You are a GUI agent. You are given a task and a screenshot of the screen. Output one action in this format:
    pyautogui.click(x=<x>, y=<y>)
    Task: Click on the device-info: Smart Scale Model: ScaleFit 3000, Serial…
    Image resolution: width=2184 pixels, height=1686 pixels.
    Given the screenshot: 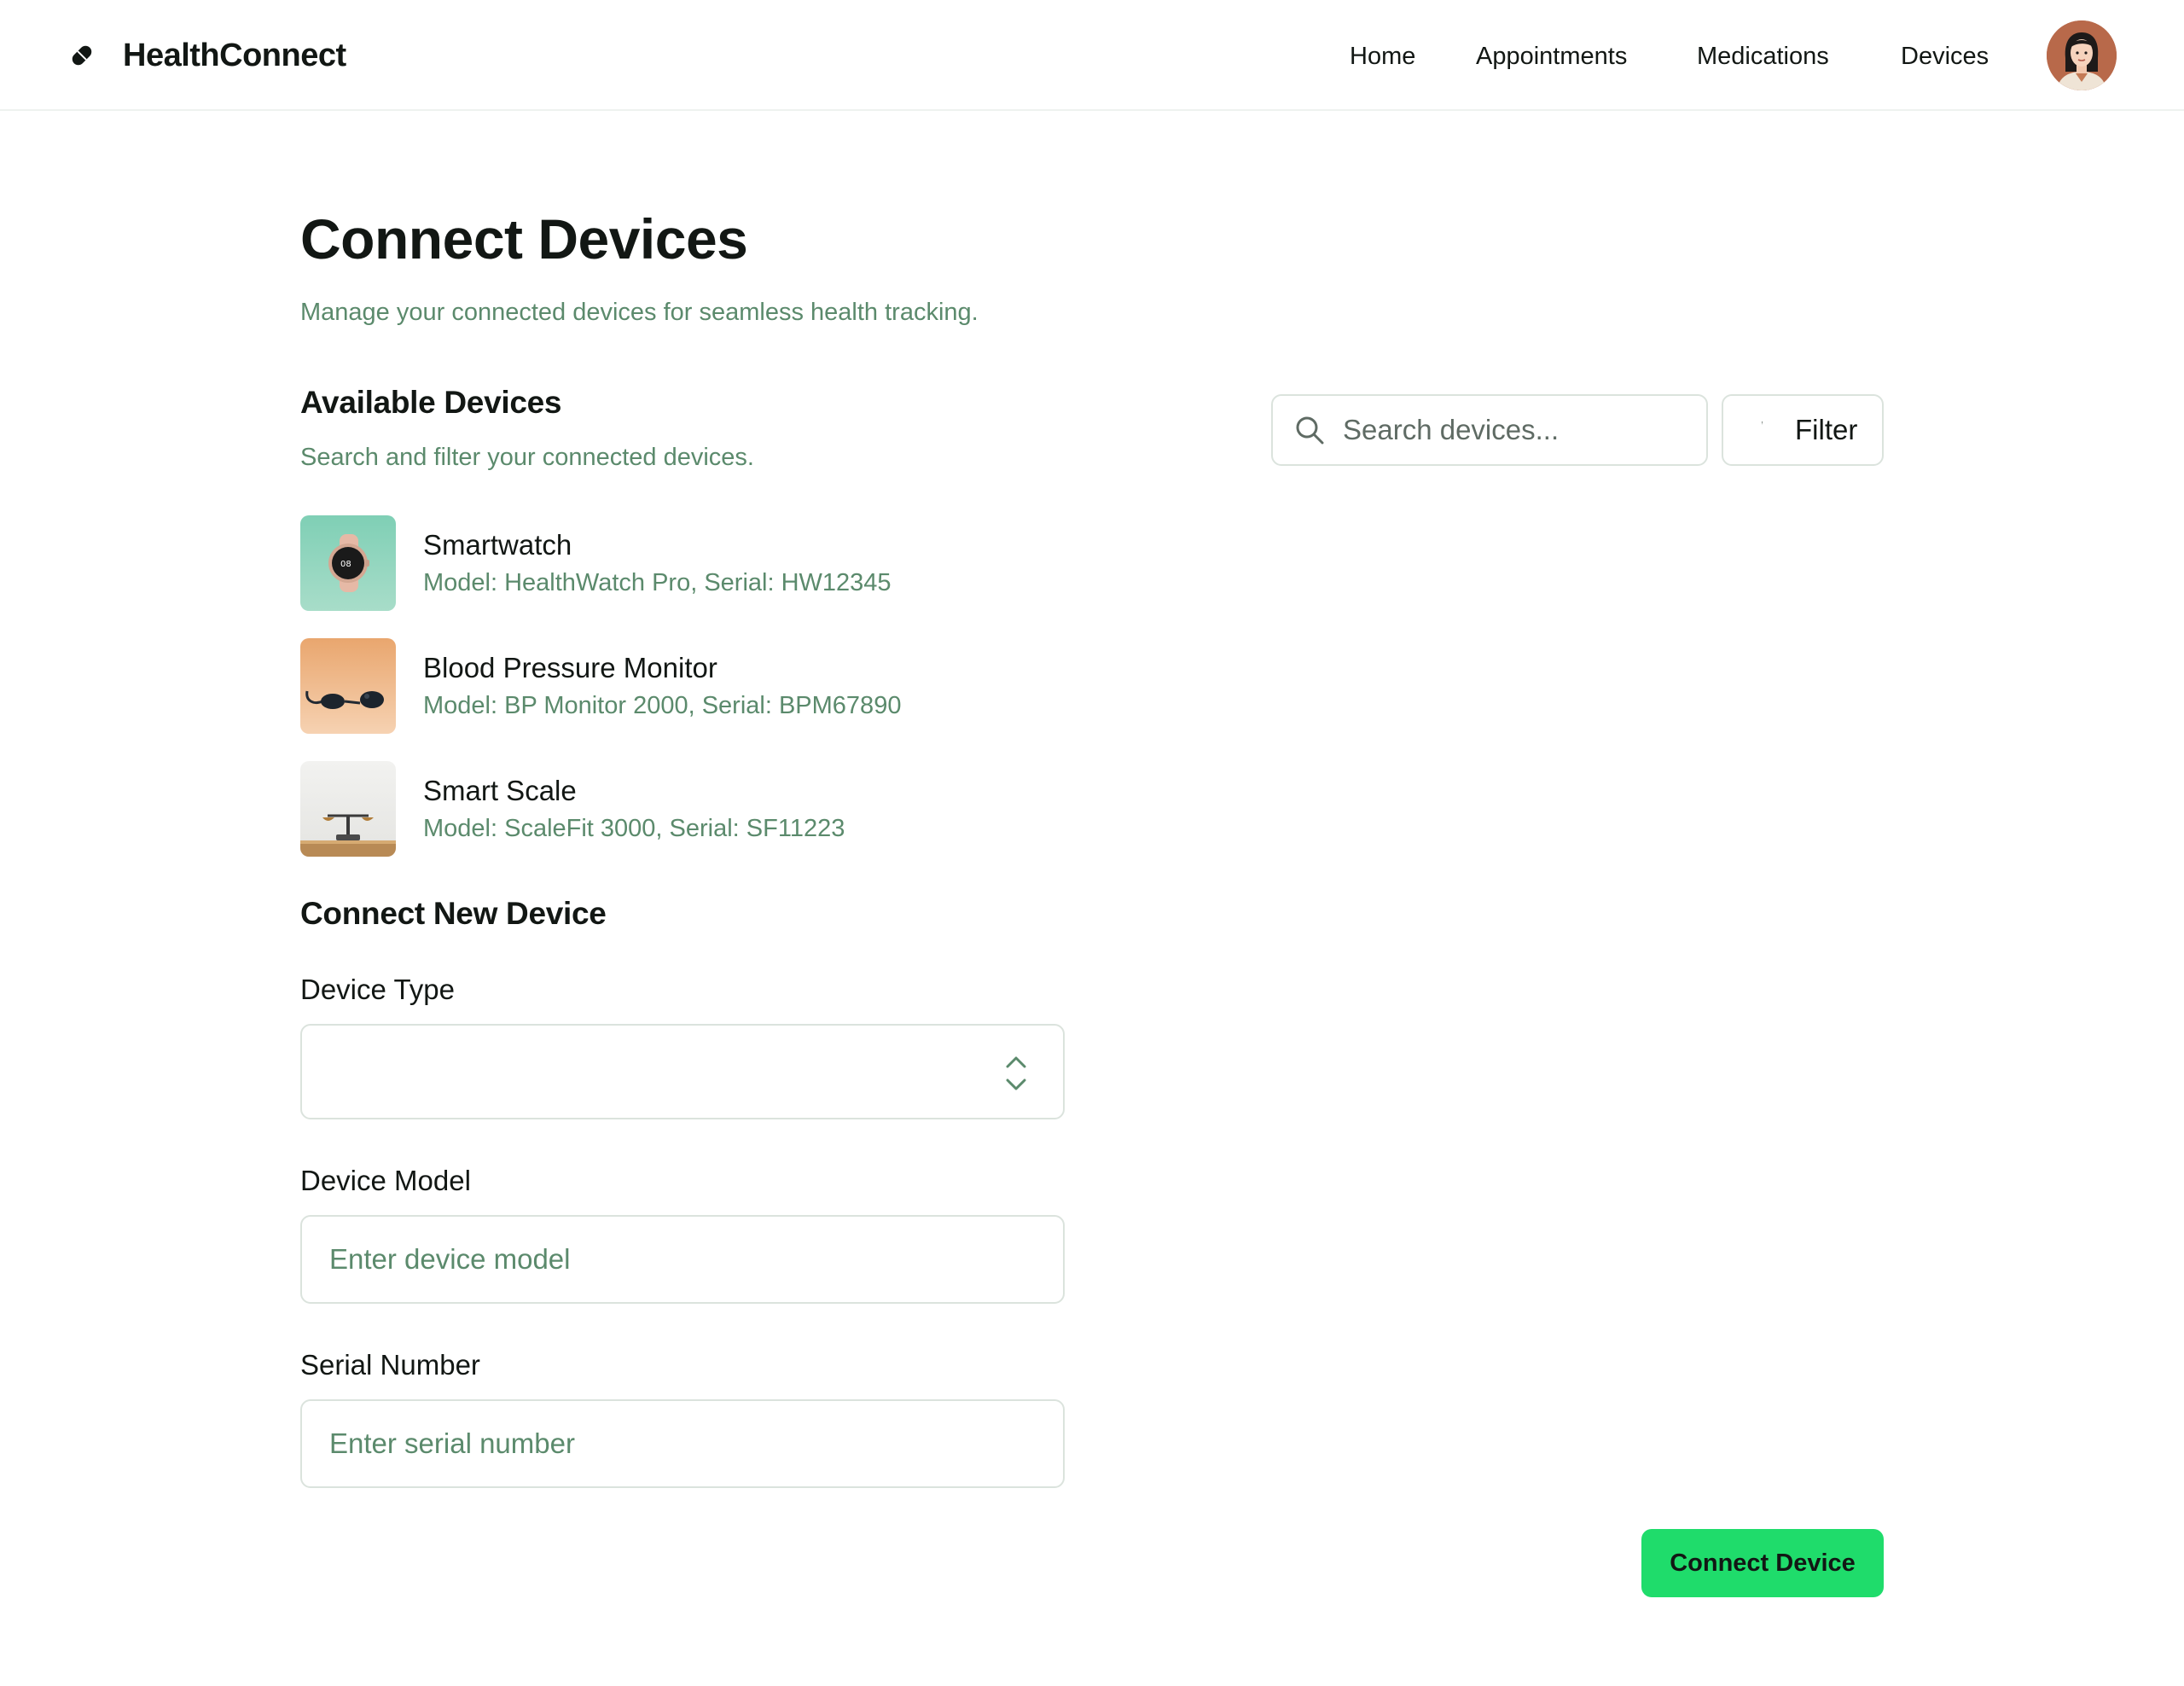 What is the action you would take?
    pyautogui.click(x=634, y=809)
    